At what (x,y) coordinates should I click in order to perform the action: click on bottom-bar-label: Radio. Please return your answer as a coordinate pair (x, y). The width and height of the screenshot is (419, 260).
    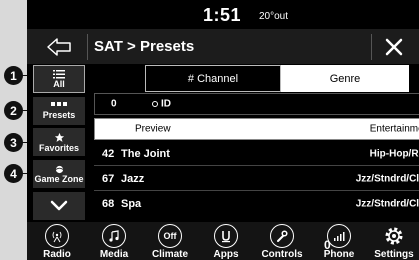
    Looking at the image, I should click on (57, 254).